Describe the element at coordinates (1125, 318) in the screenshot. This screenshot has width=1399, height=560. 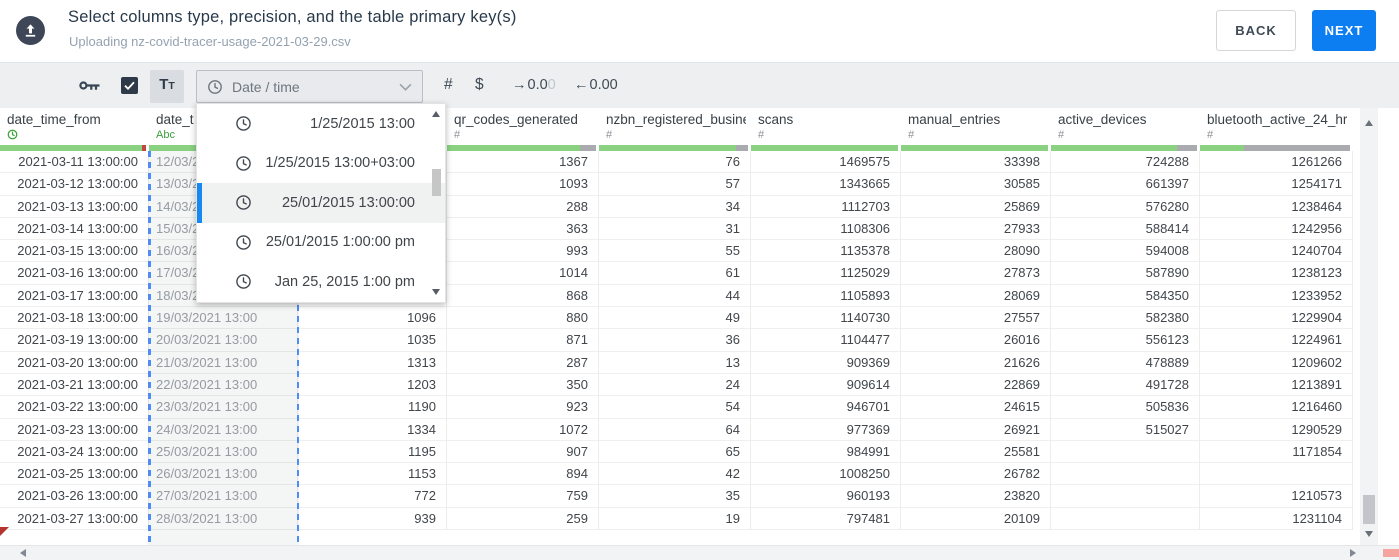
I see `table-cell: 582380` at that location.